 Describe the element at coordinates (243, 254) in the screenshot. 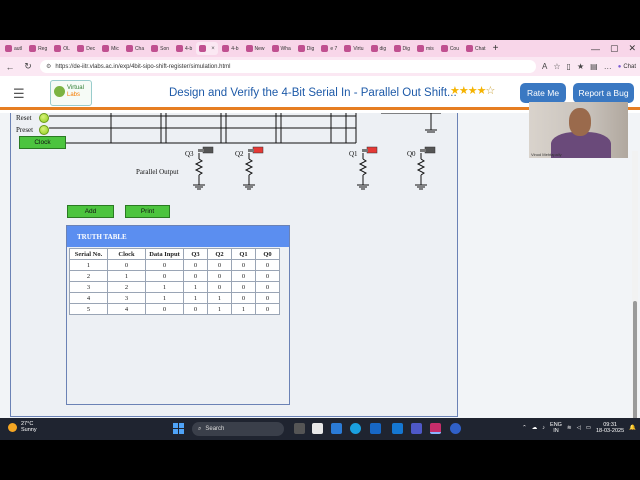

I see `column-header: Q1` at that location.